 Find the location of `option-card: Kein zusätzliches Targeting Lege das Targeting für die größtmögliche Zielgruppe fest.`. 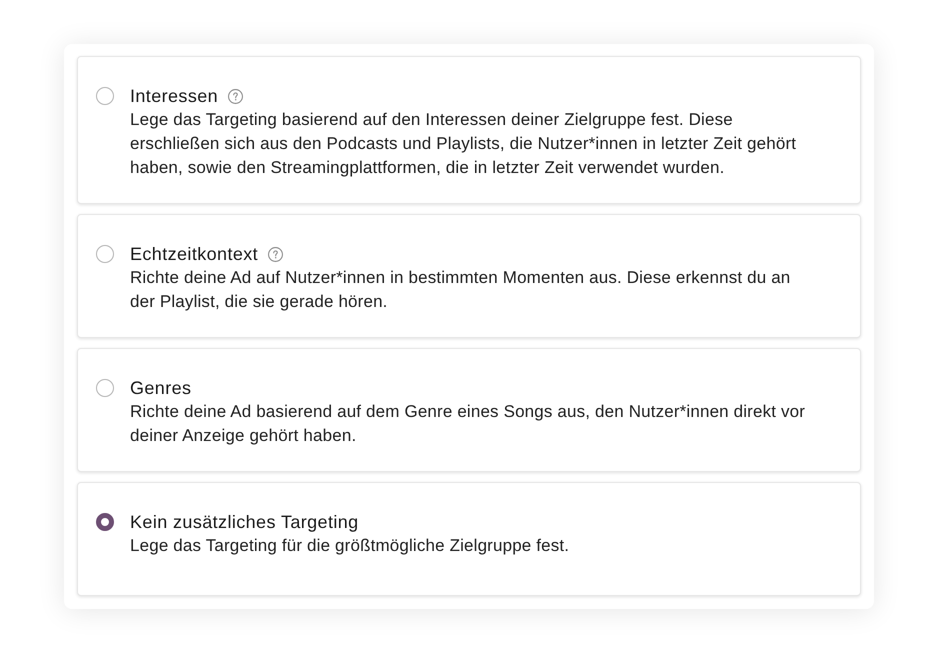

option-card: Kein zusätzliches Targeting Lege das Targeting für die größtmögliche Zielgruppe fest. is located at coordinates (469, 539).